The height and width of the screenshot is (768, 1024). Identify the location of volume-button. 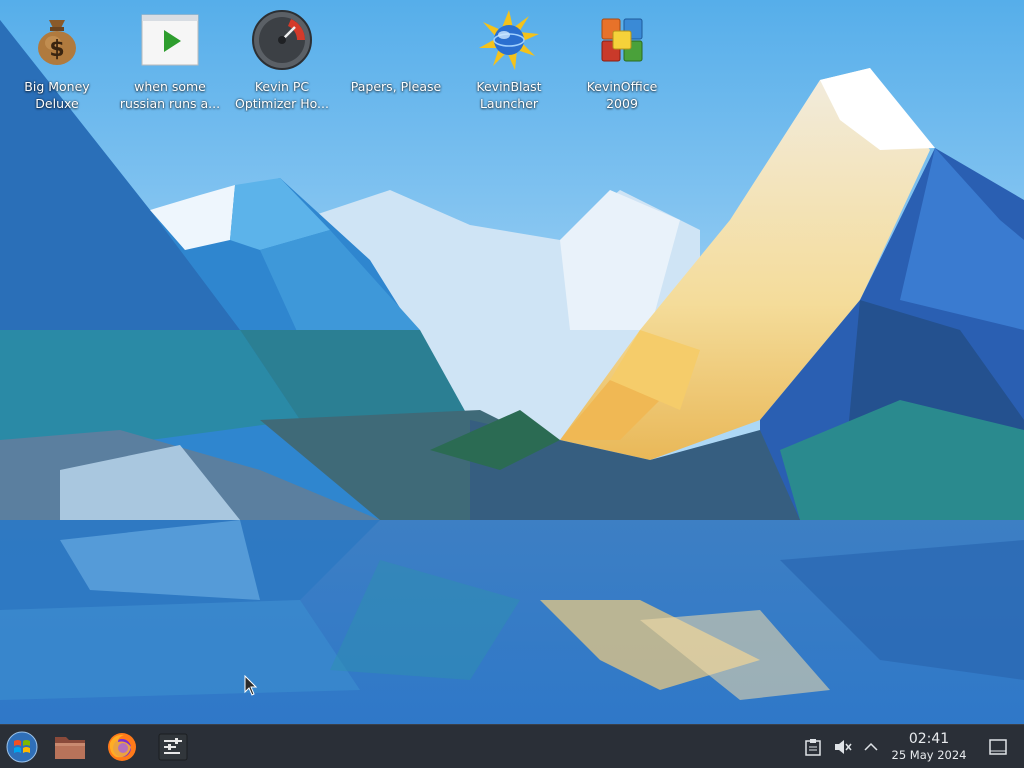
(843, 747).